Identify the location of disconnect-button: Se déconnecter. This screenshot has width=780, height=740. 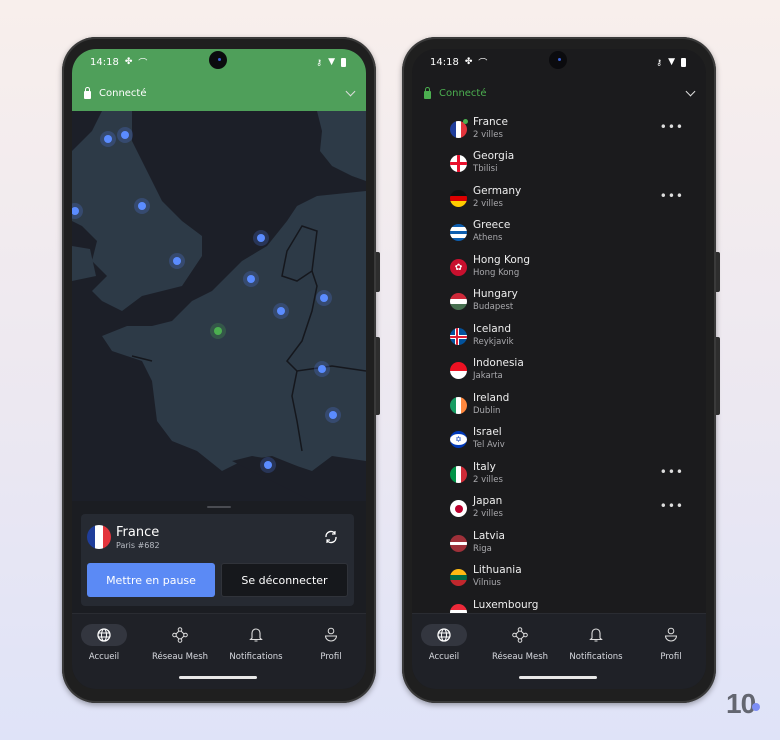
(284, 580).